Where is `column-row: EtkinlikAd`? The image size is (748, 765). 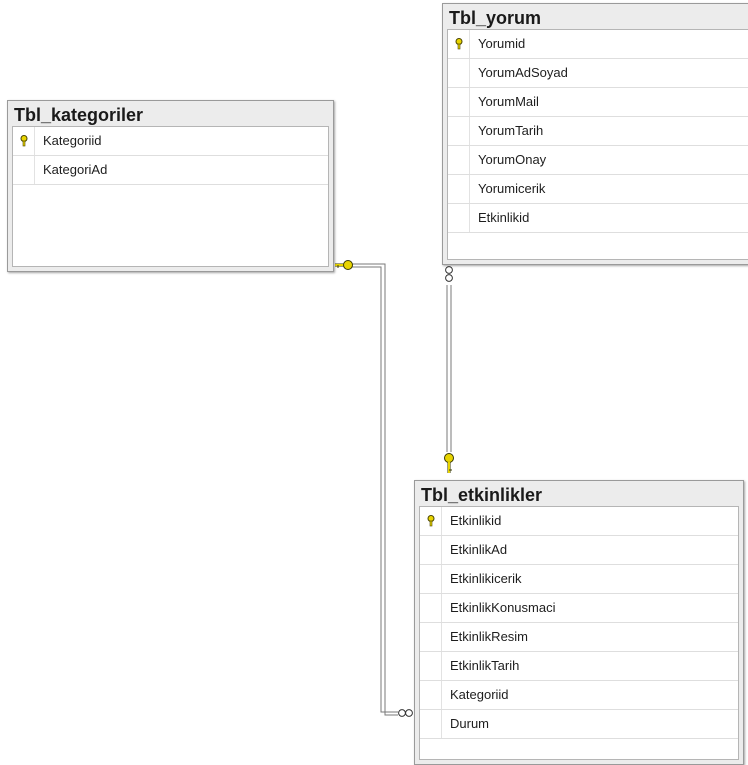
column-row: EtkinlikAd is located at coordinates (579, 550).